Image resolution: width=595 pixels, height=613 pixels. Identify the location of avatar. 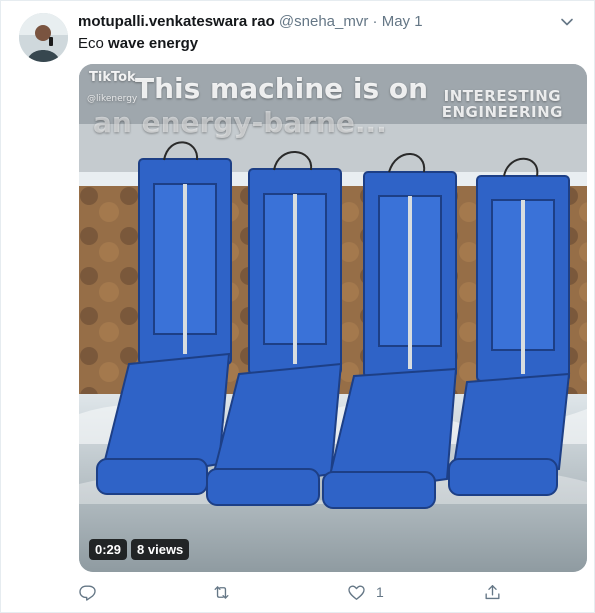
(43, 37).